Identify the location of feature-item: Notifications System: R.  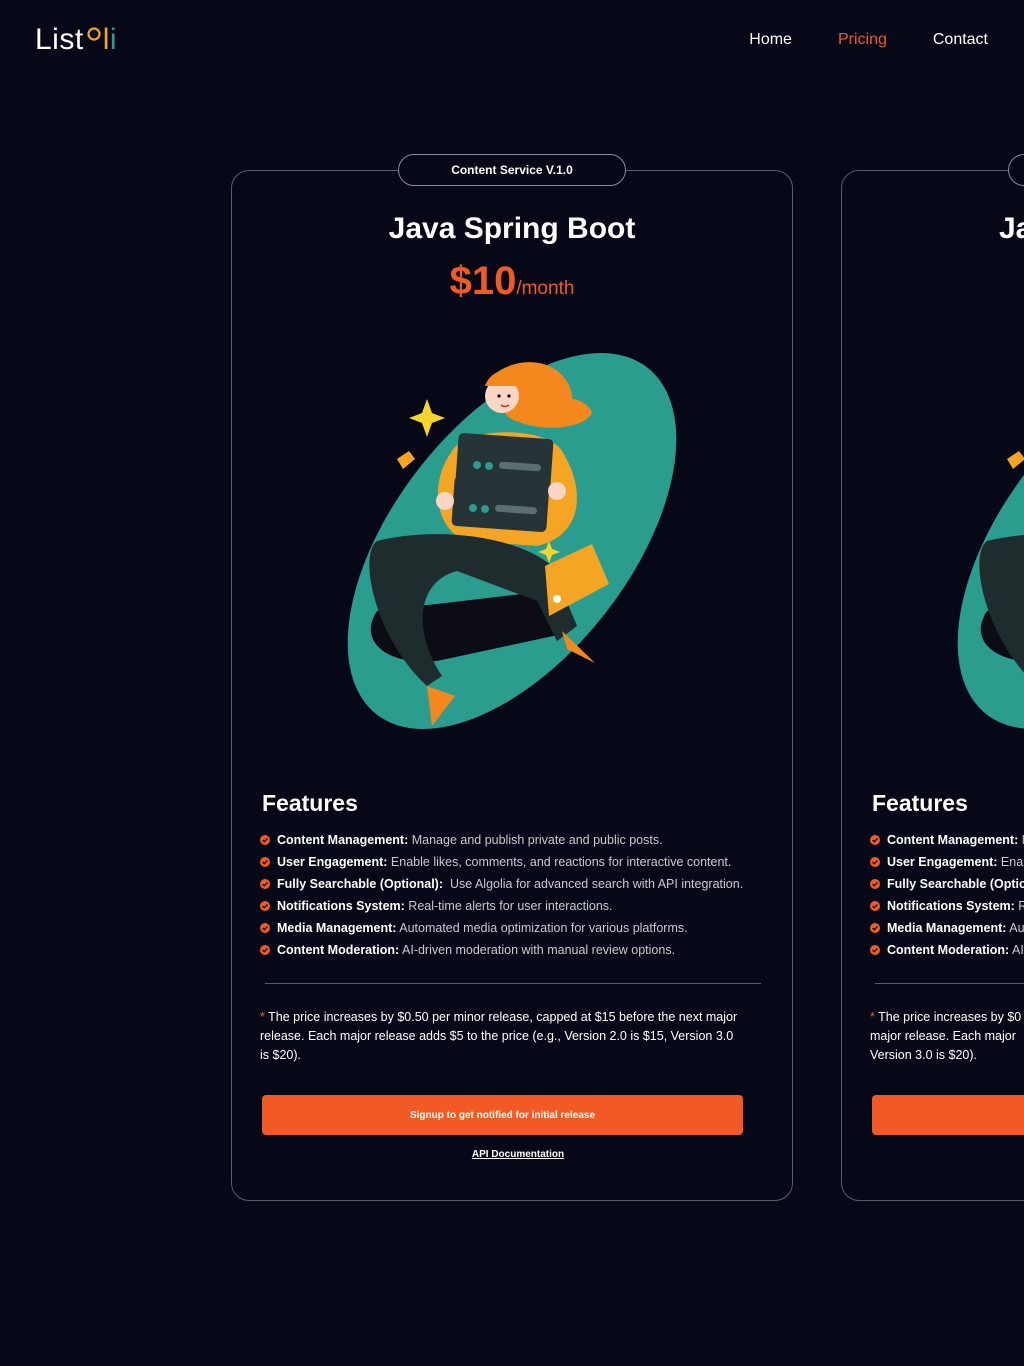
(947, 906).